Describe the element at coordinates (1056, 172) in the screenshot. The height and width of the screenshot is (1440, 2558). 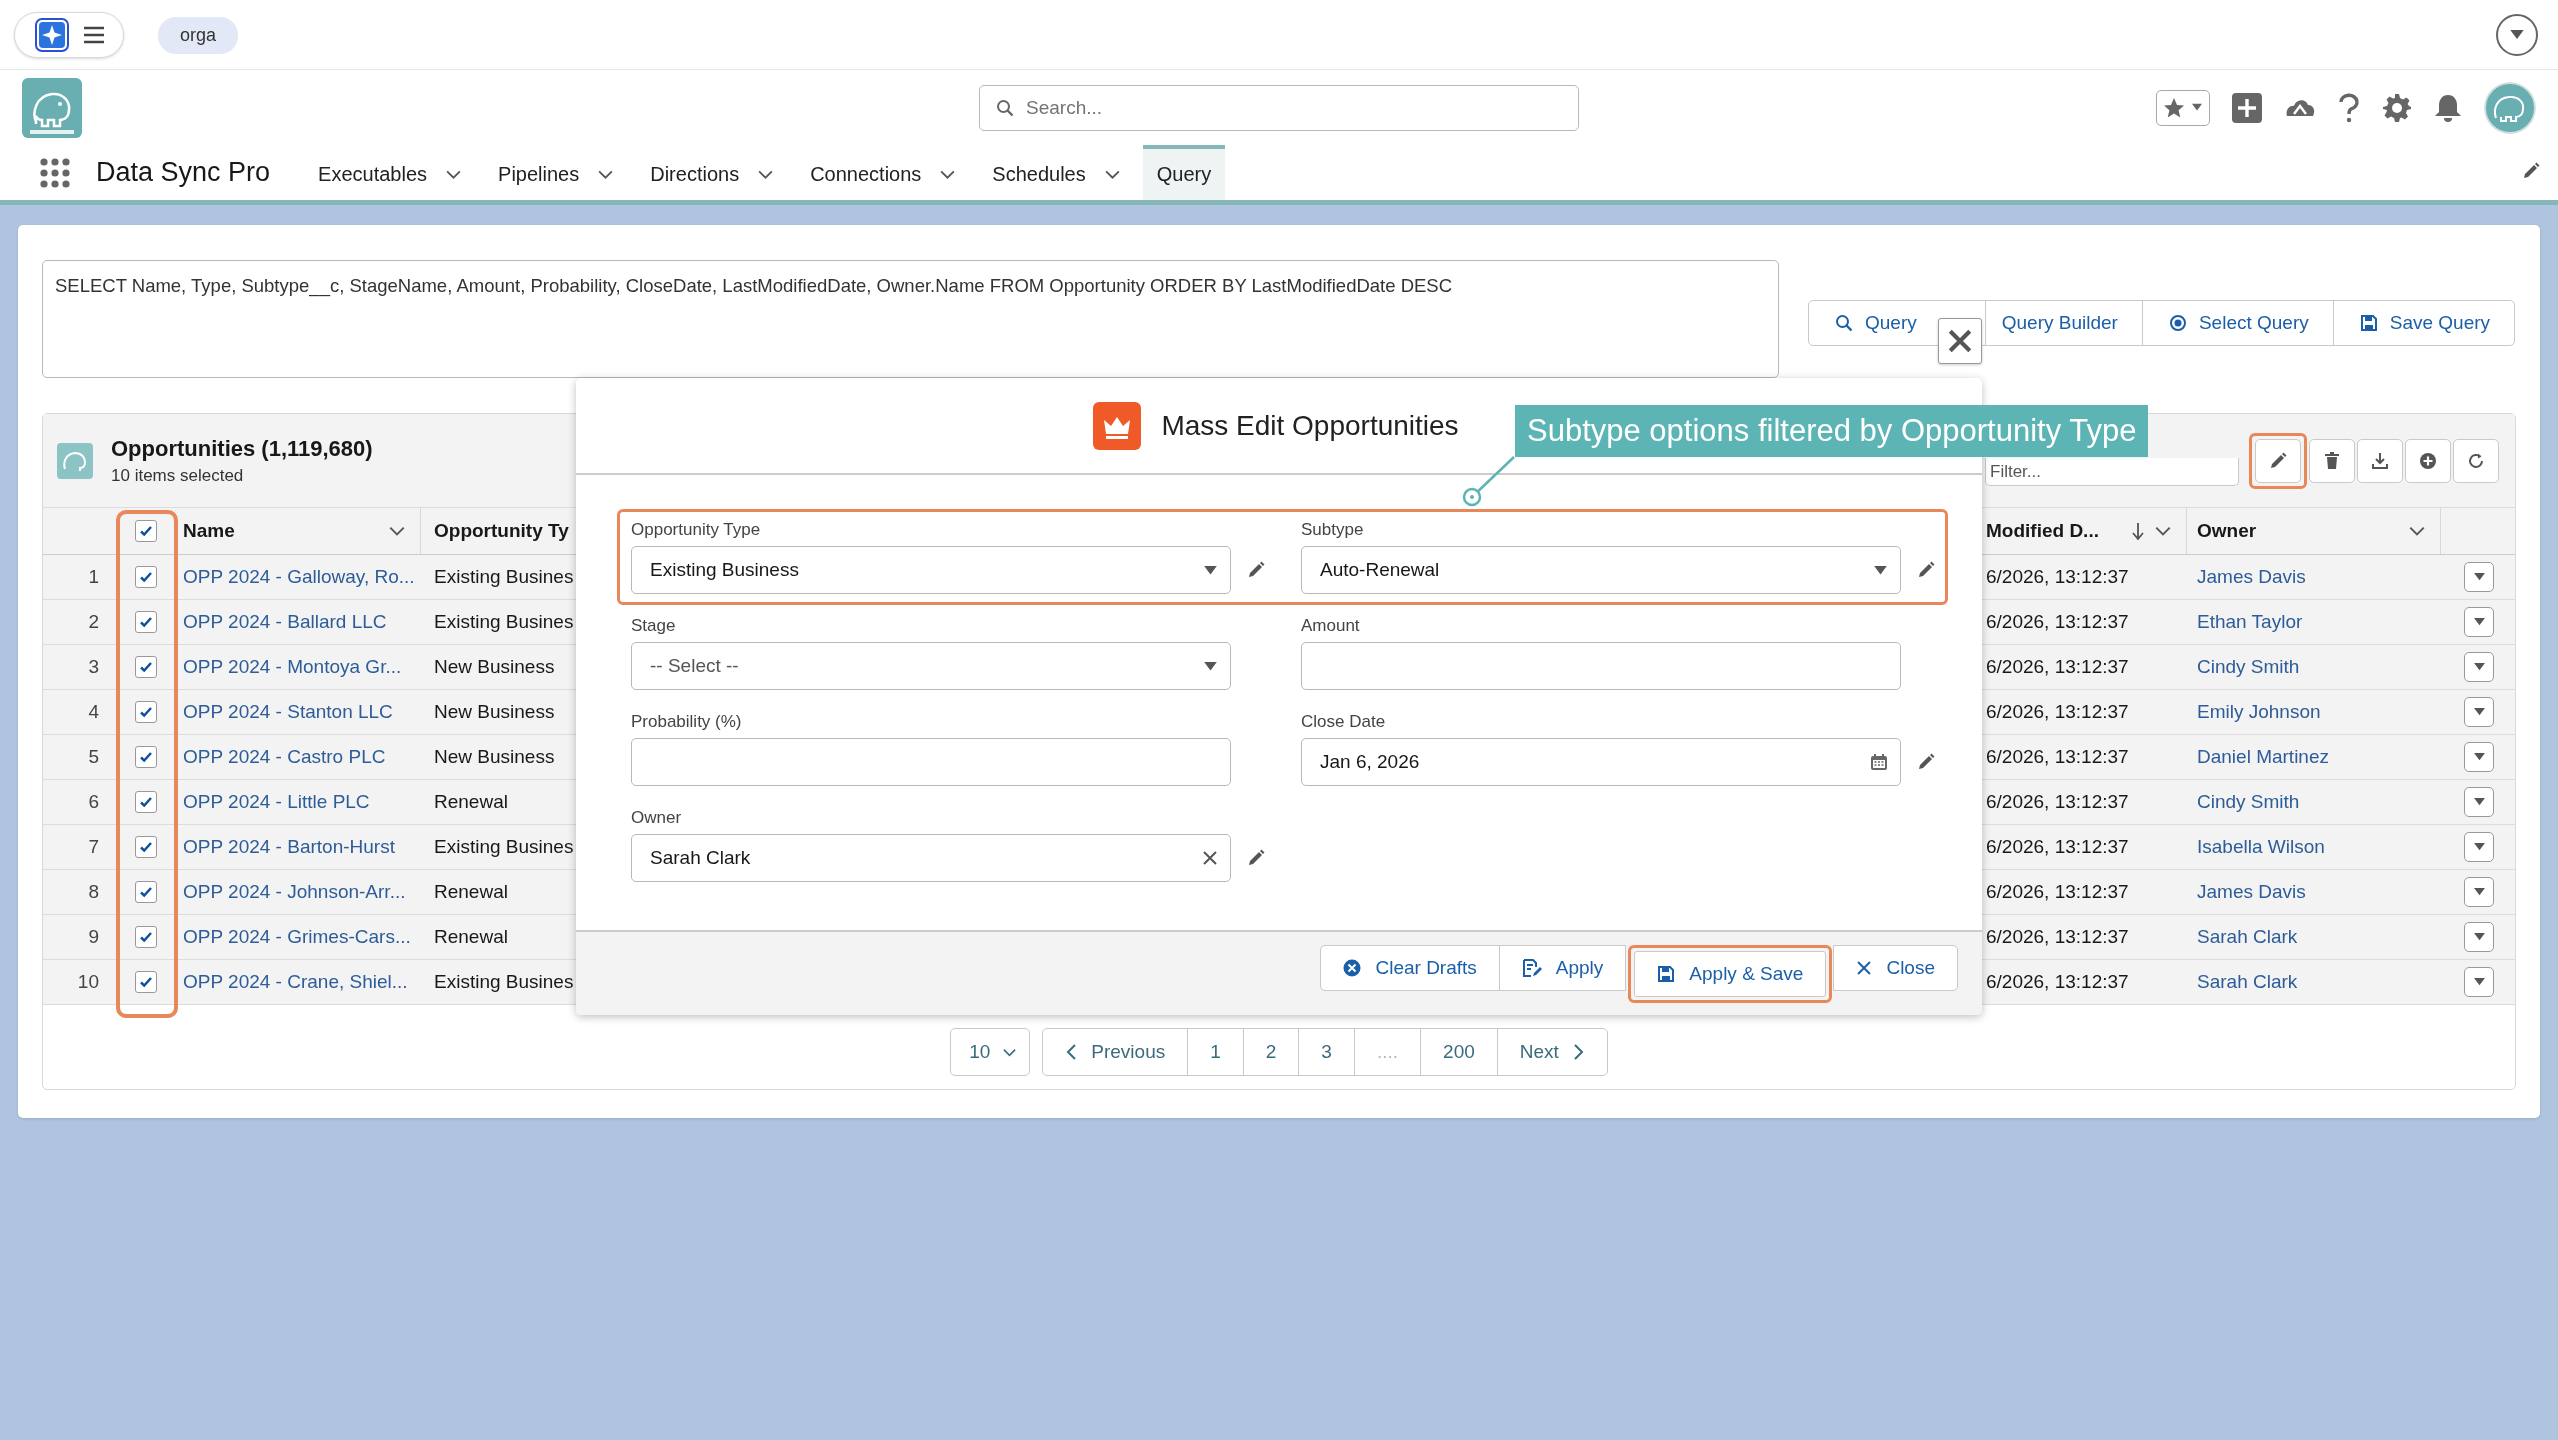
I see `nav-tab: Schedules` at that location.